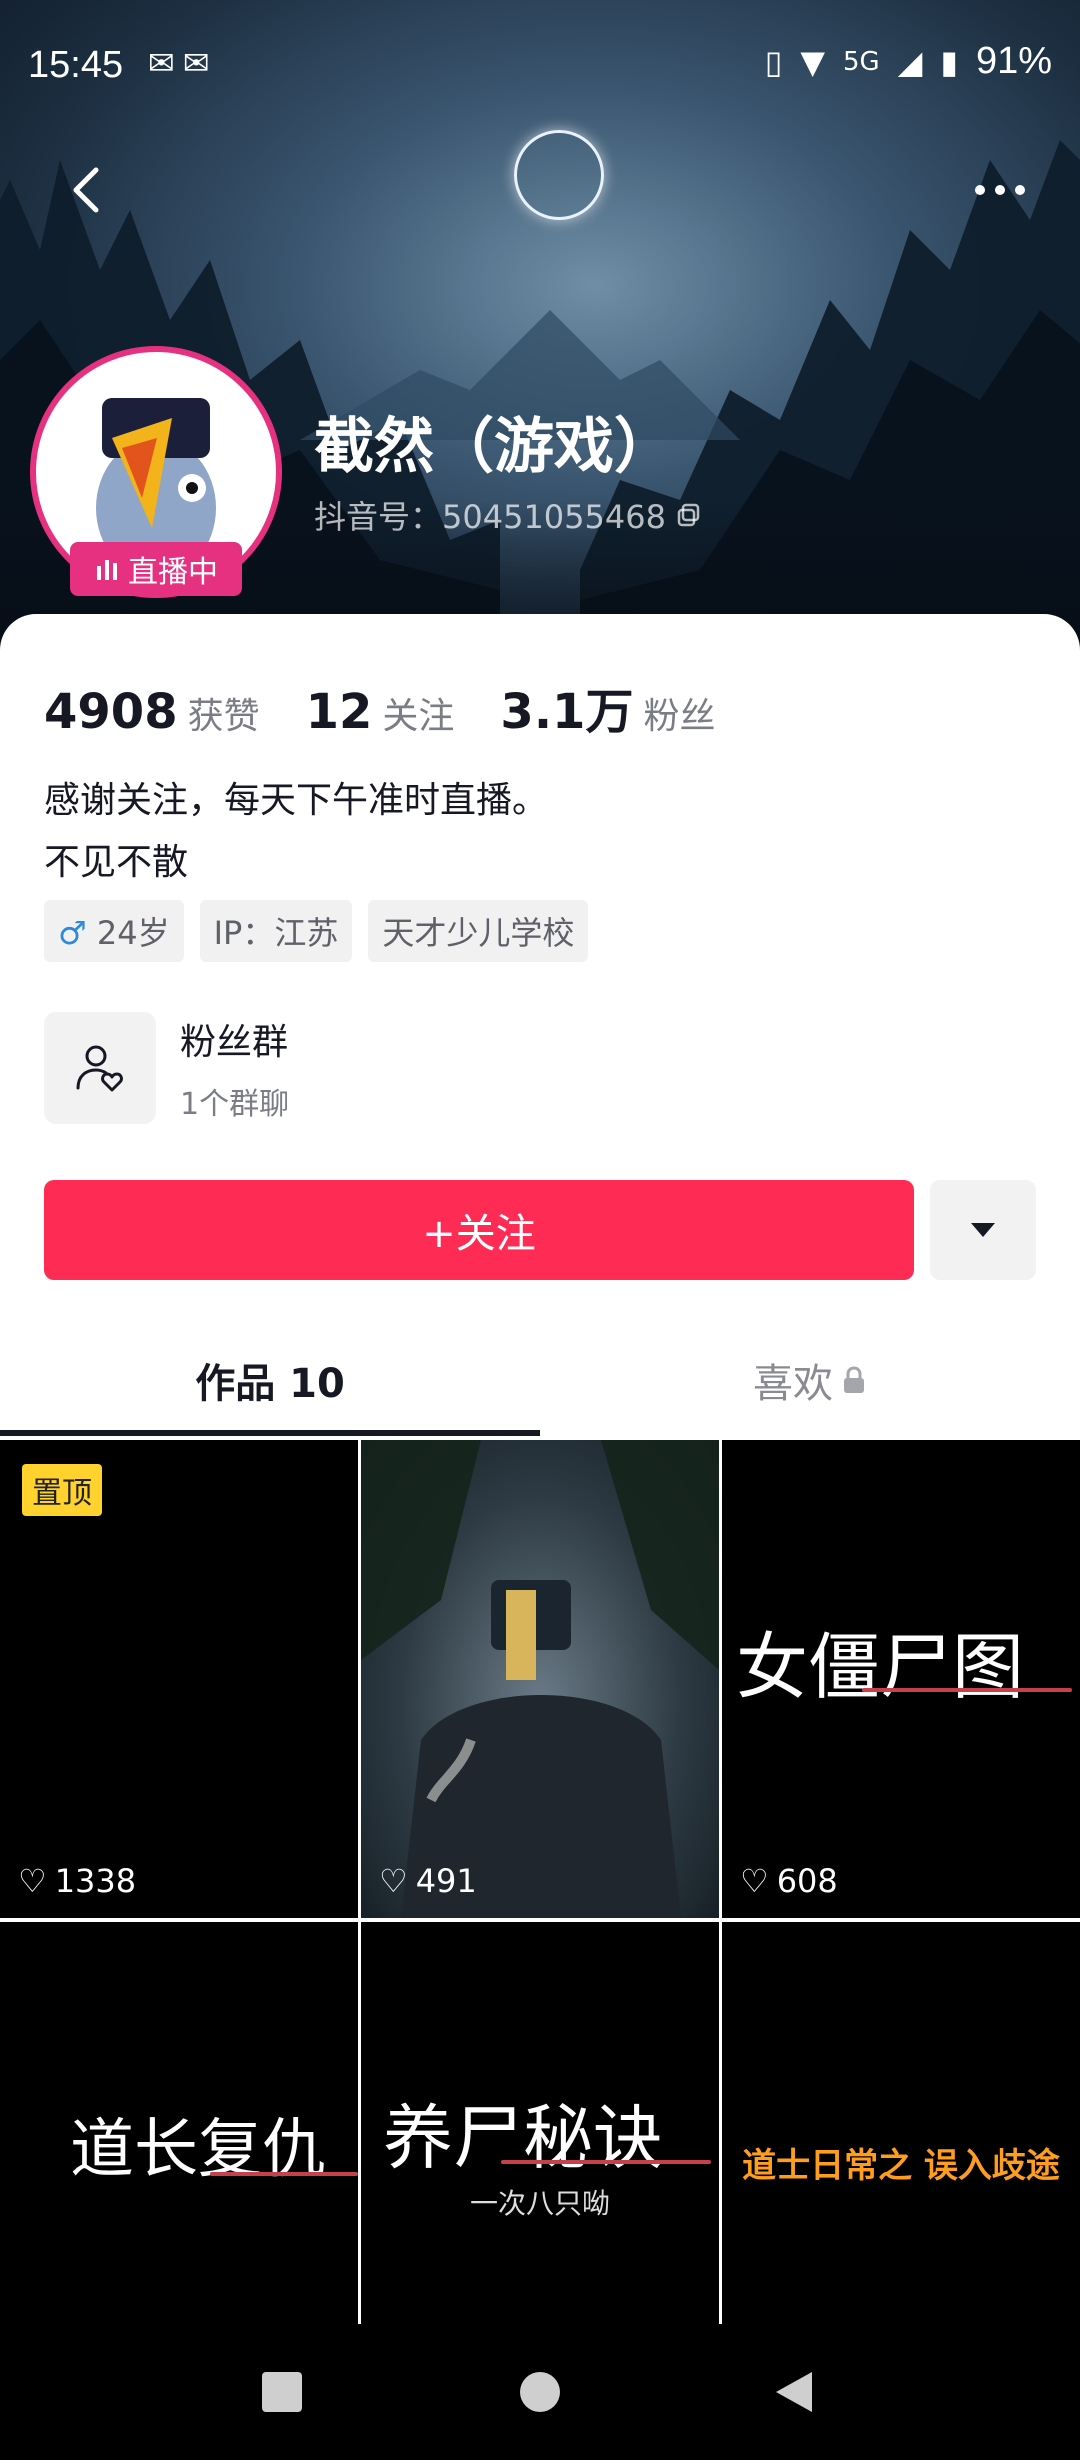 Image resolution: width=1080 pixels, height=2460 pixels. Describe the element at coordinates (76, 65) in the screenshot. I see `status-time: 15:45` at that location.